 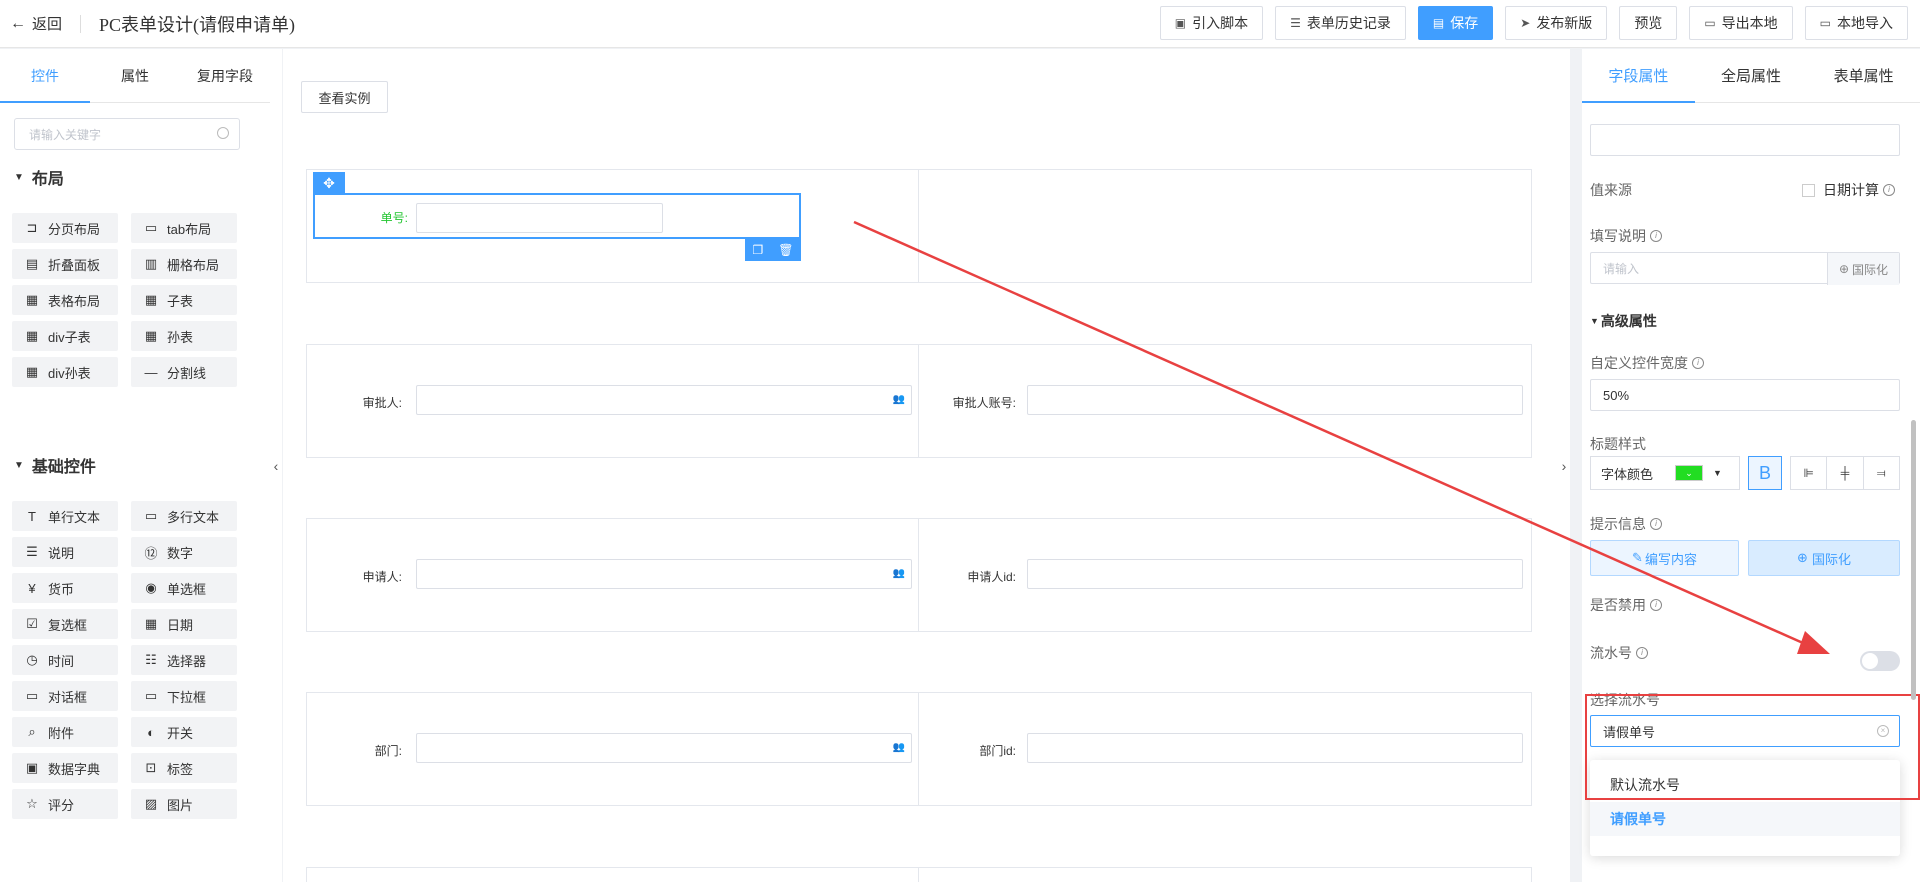 I want to click on approver-input: 👥, so click(x=664, y=400).